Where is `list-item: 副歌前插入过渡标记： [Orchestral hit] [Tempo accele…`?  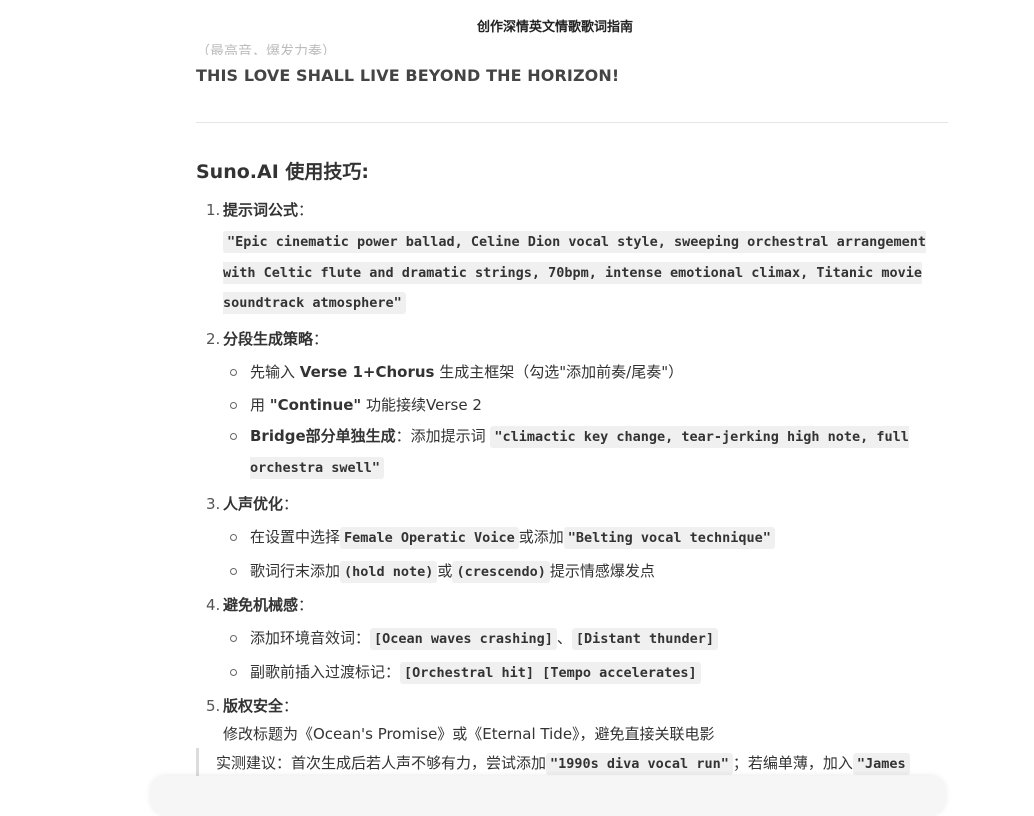 list-item: 副歌前插入过渡标记： [Orchestral hit] [Tempo accele… is located at coordinates (585, 672).